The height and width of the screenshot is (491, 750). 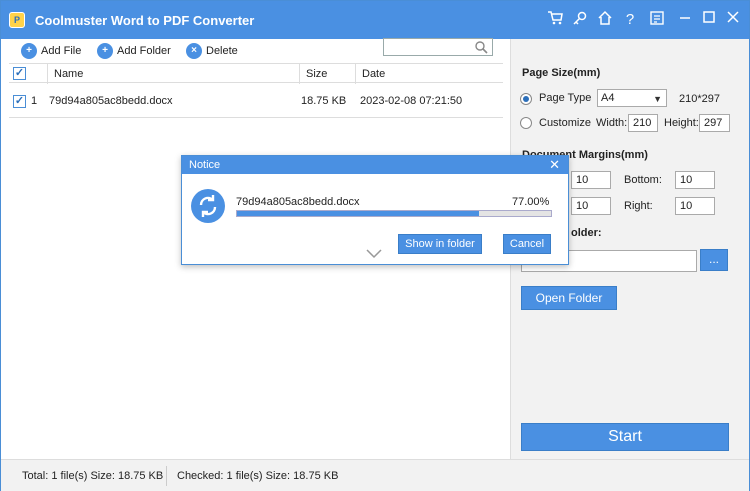 What do you see at coordinates (145, 20) in the screenshot?
I see `app-title: Coolmuster Word to PDF Converter` at bounding box center [145, 20].